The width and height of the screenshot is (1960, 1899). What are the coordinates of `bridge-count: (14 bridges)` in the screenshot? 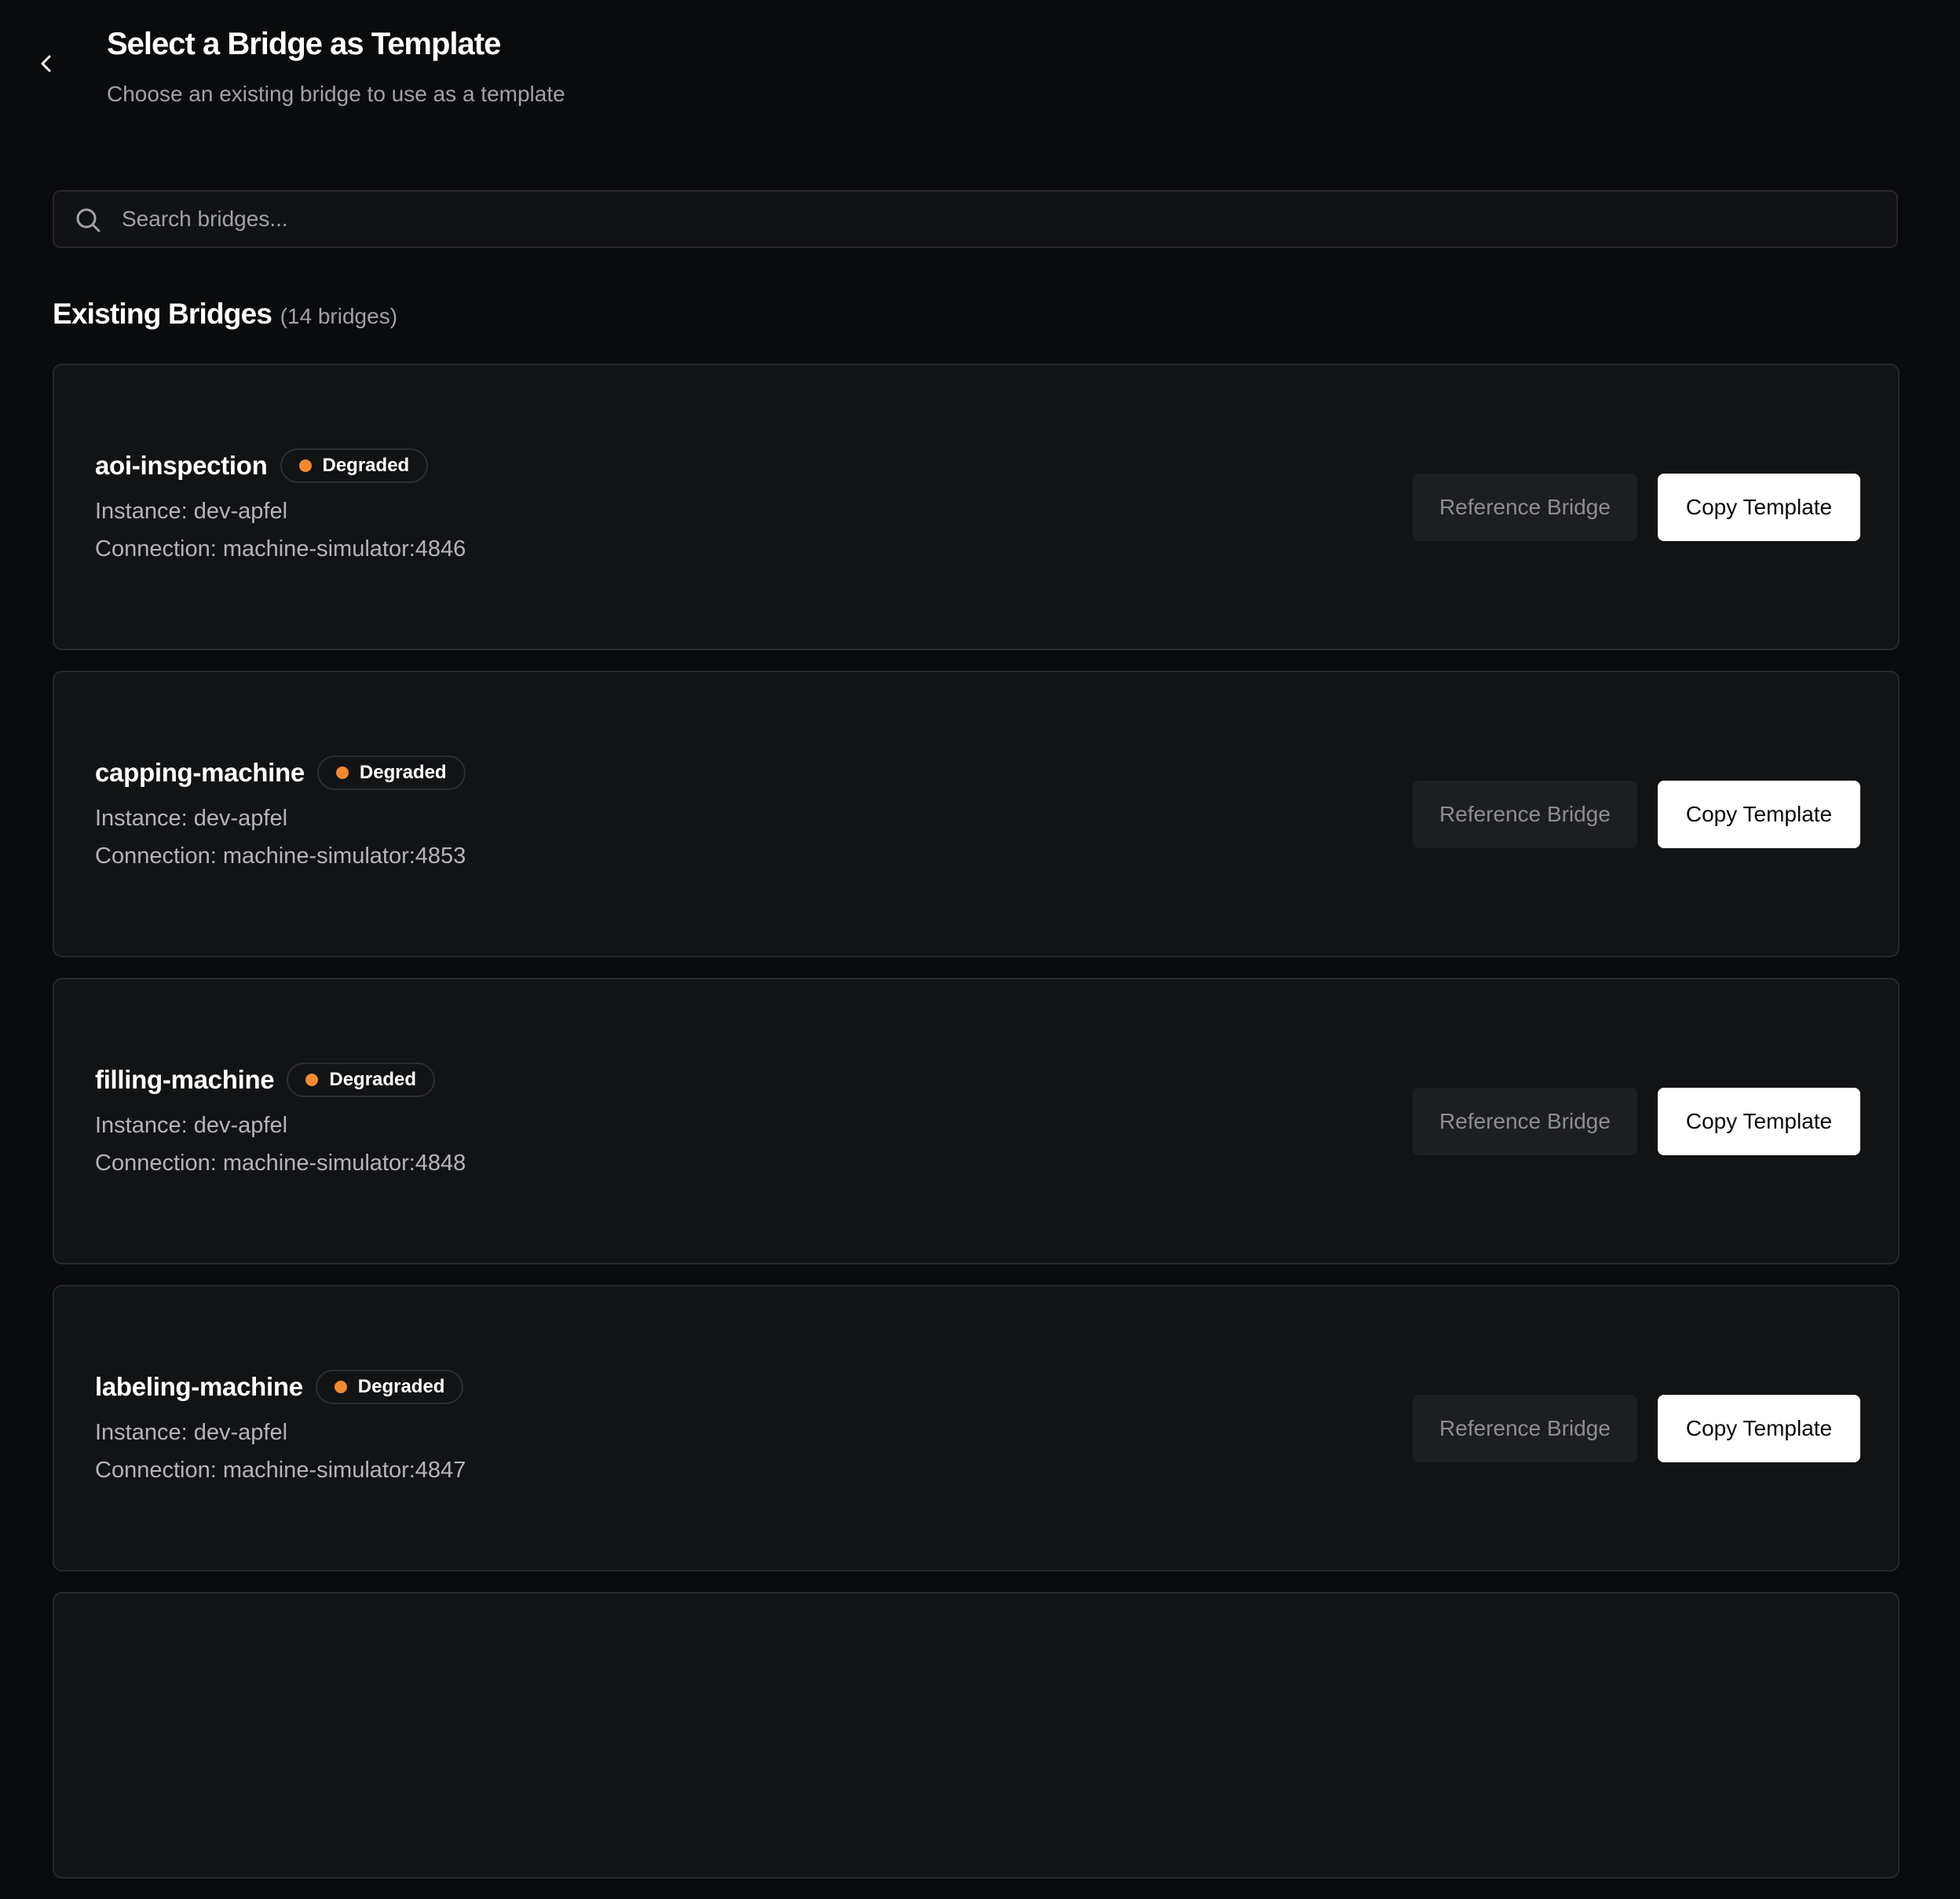 It's located at (339, 316).